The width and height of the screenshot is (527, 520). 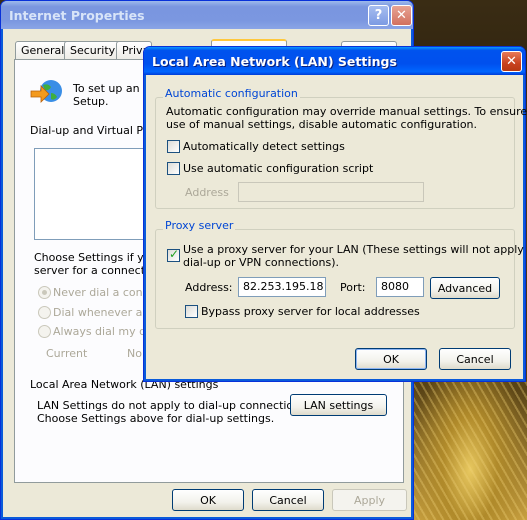 What do you see at coordinates (274, 61) in the screenshot?
I see `dialog-title: Local Area Network (LAN) Settings` at bounding box center [274, 61].